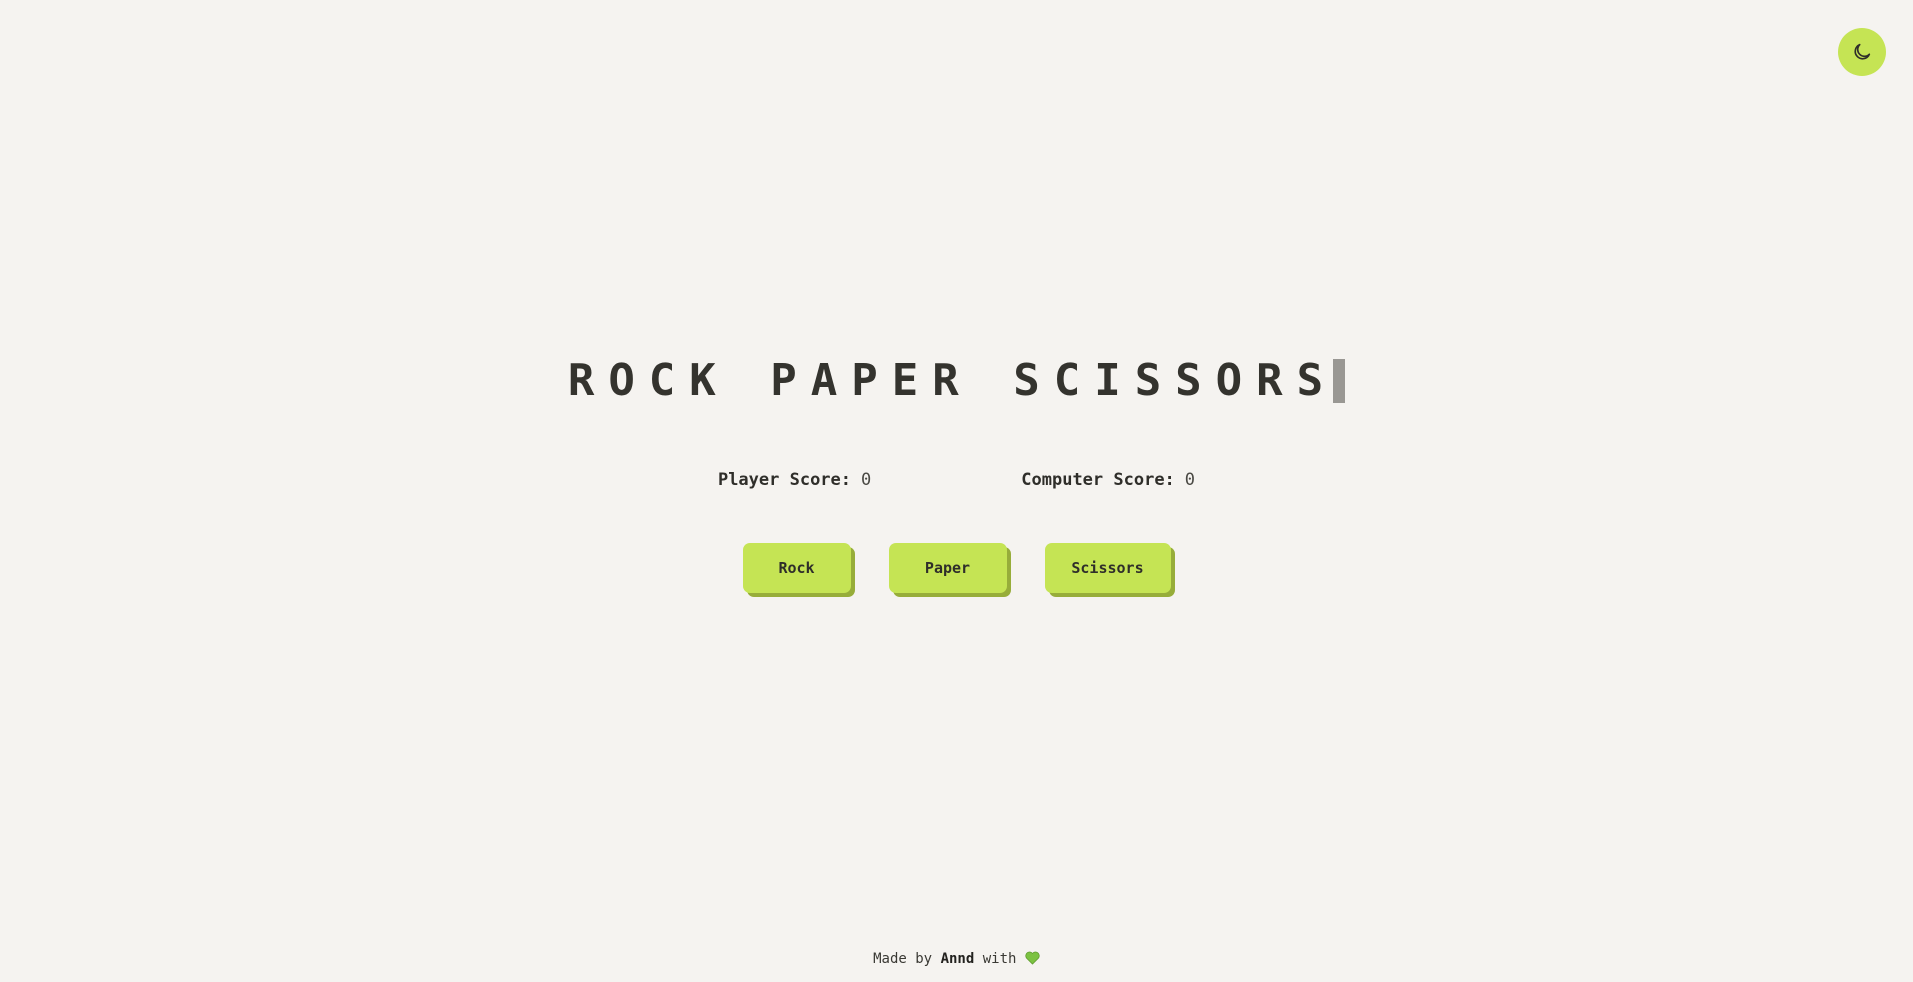  What do you see at coordinates (903, 959) in the screenshot?
I see `footer-prefix: Made by` at bounding box center [903, 959].